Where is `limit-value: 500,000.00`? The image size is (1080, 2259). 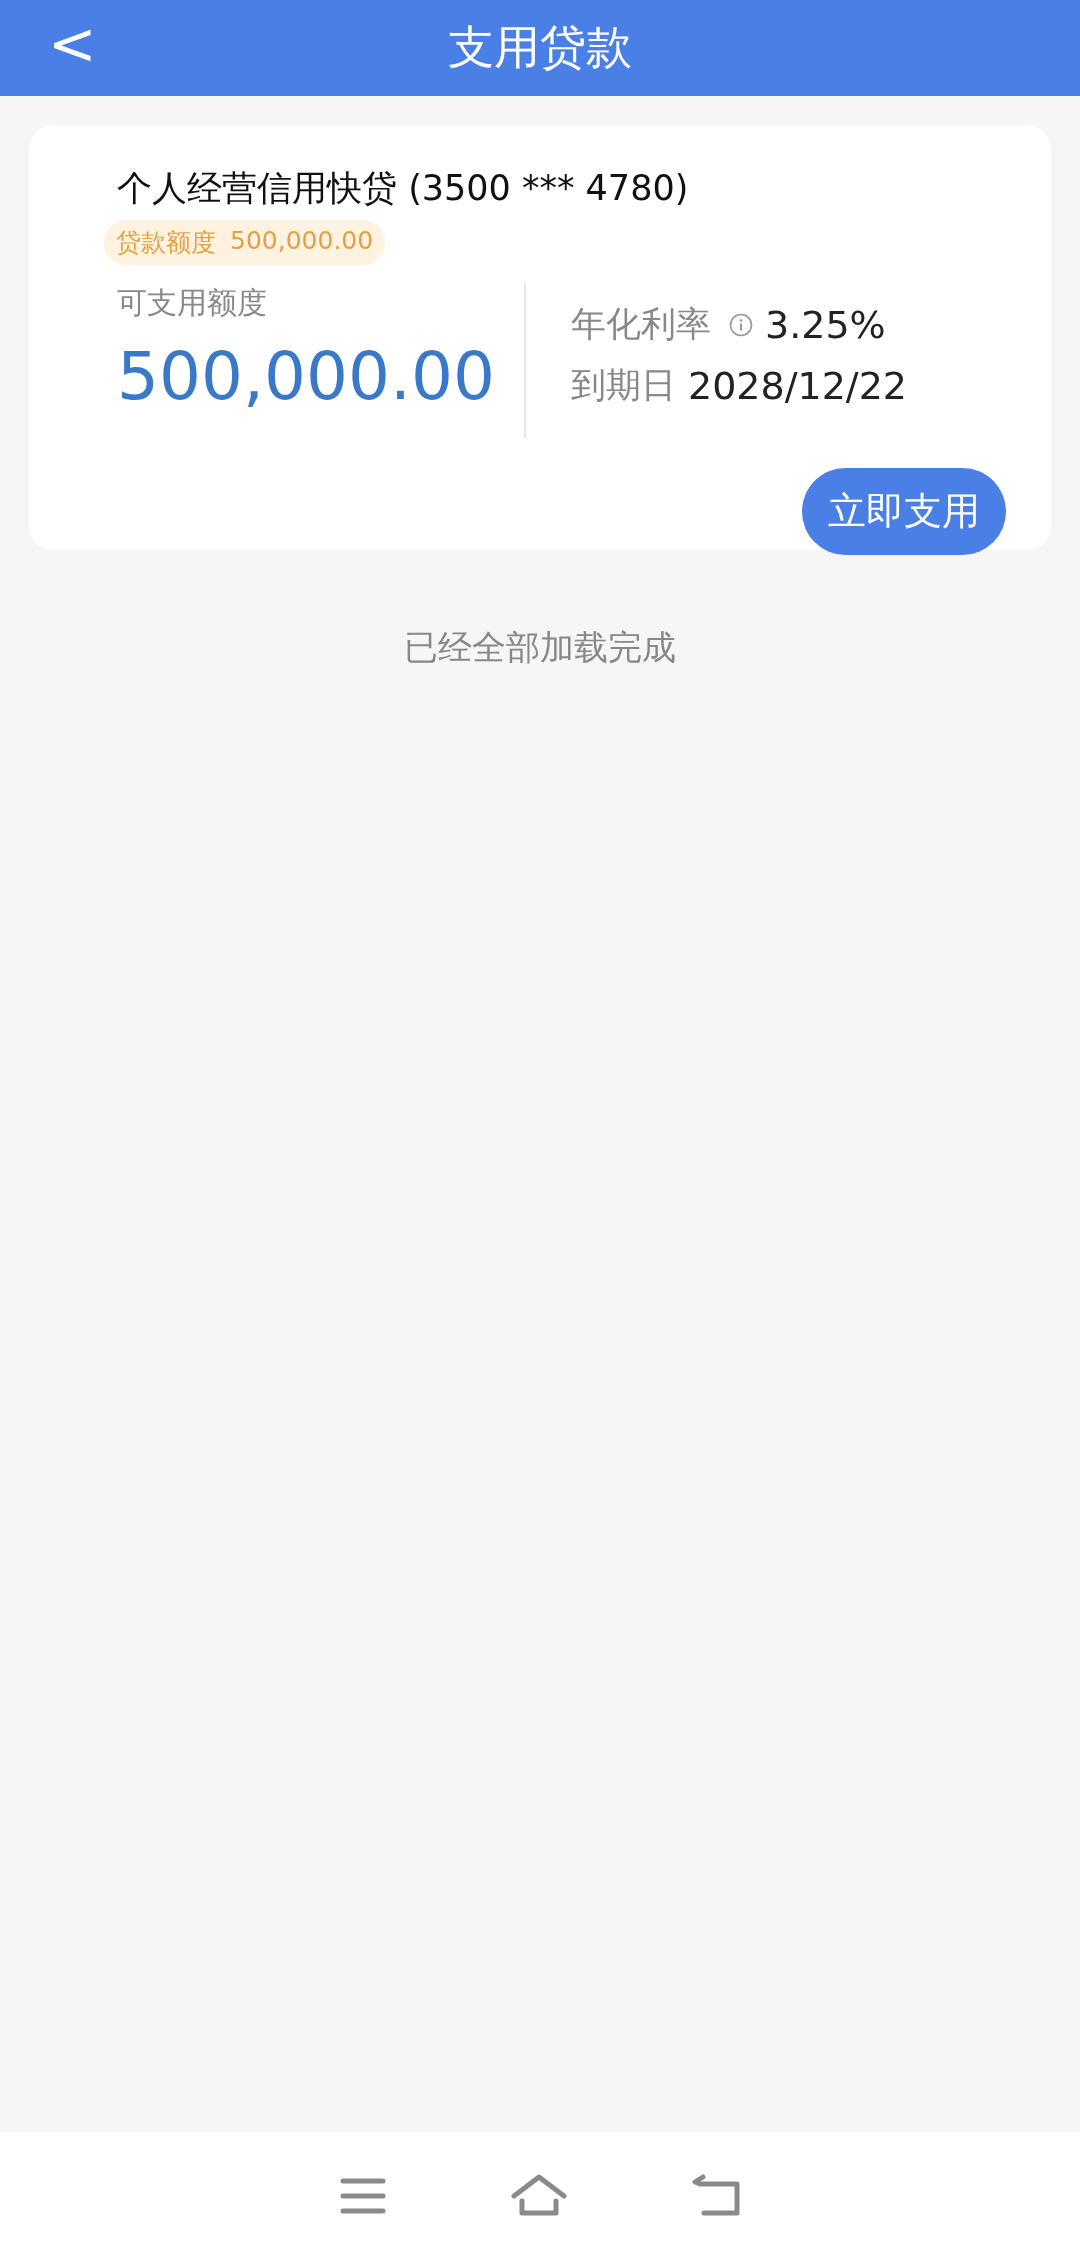 limit-value: 500,000.00 is located at coordinates (302, 241).